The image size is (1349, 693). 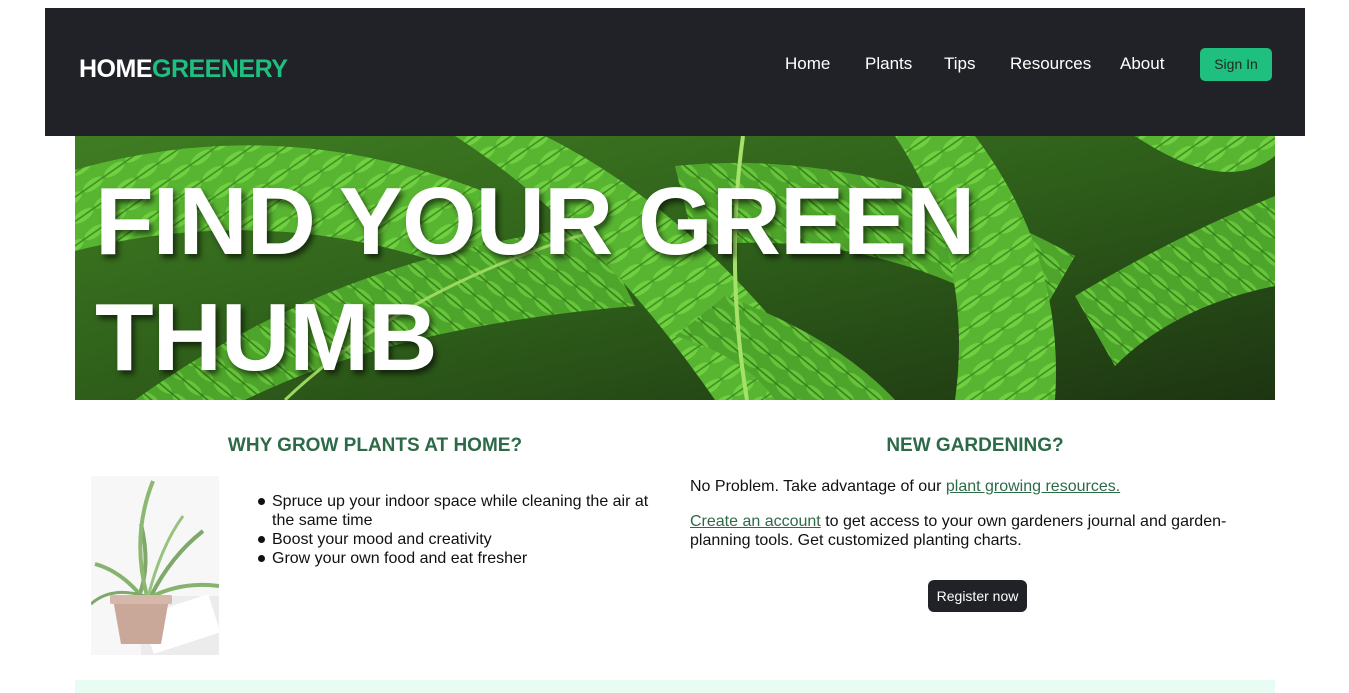 What do you see at coordinates (807, 64) in the screenshot?
I see `nav-link-home: Home` at bounding box center [807, 64].